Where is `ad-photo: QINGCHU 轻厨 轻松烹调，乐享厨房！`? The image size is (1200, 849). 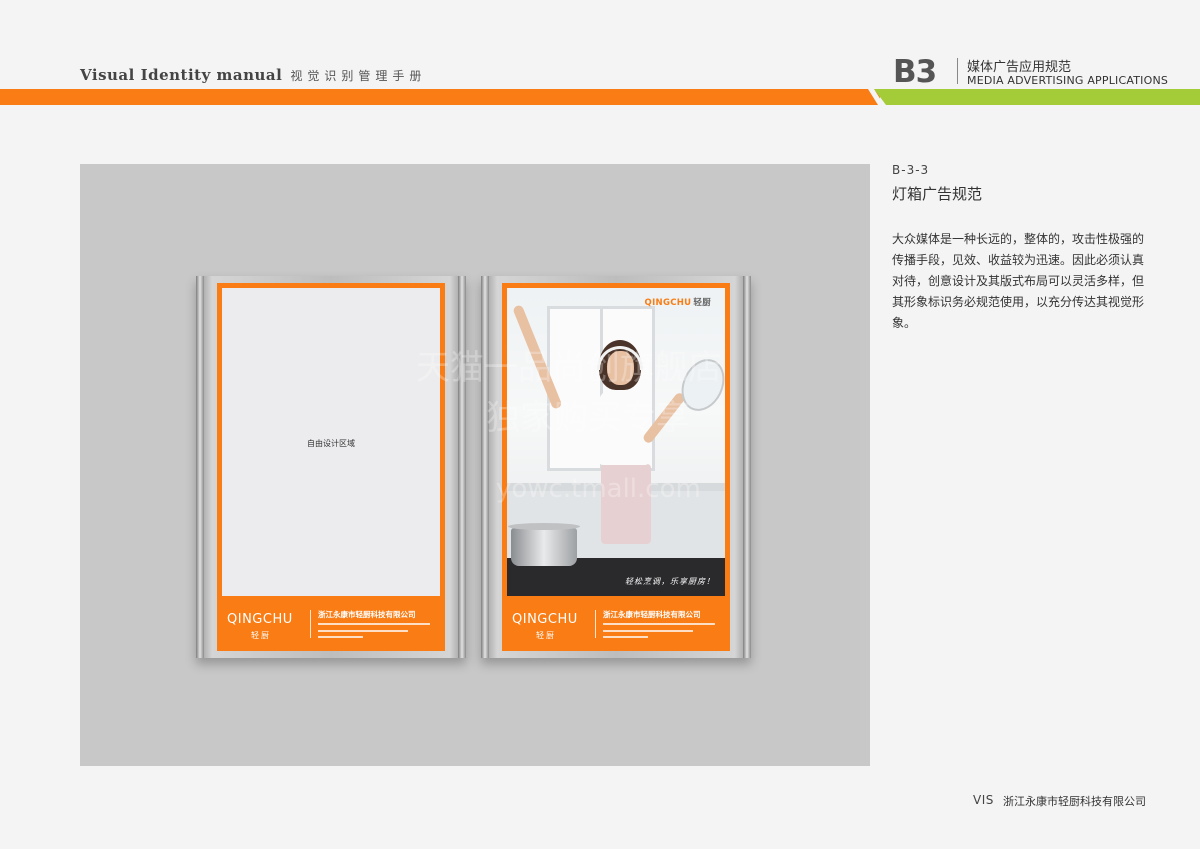 ad-photo: QINGCHU 轻厨 轻松烹调，乐享厨房！ is located at coordinates (616, 442).